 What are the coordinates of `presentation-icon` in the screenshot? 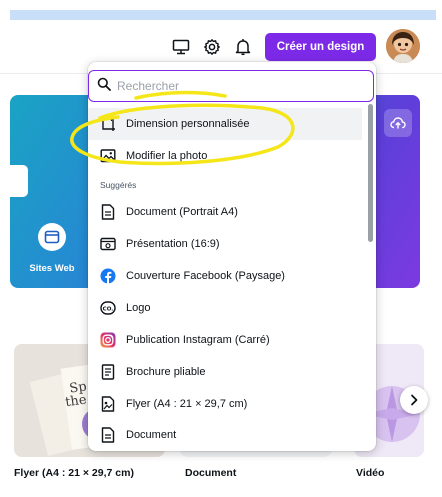 It's located at (108, 244).